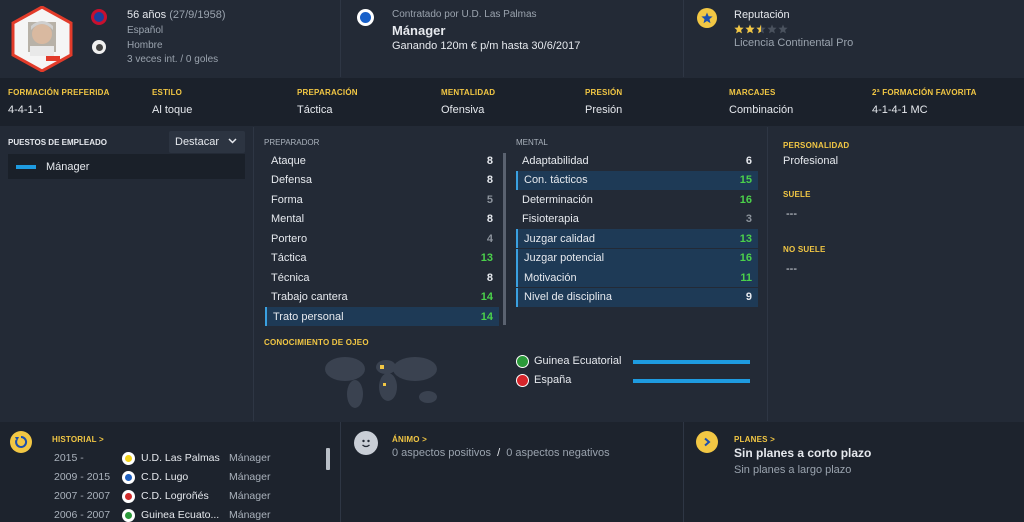 Image resolution: width=1024 pixels, height=522 pixels. Describe the element at coordinates (793, 470) in the screenshot. I see `long-term-plans: Sin planes a largo plazo` at that location.